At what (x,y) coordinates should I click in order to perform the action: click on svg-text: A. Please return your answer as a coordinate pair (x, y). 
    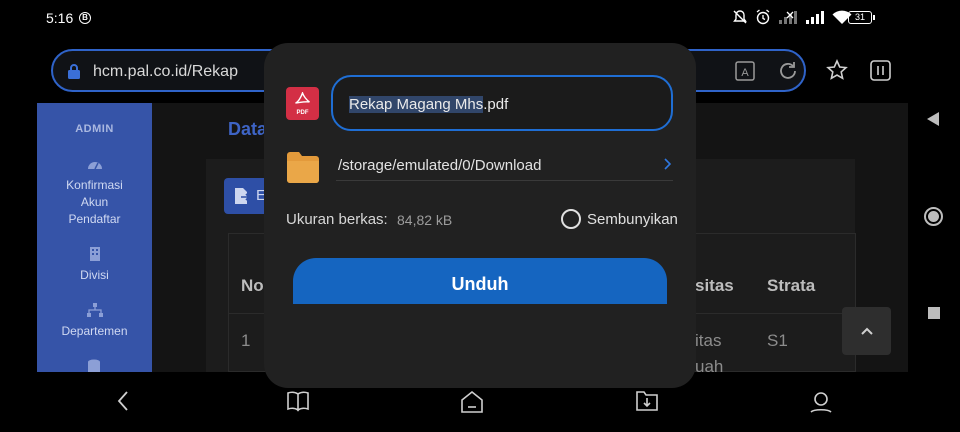
    Looking at the image, I should click on (745, 73).